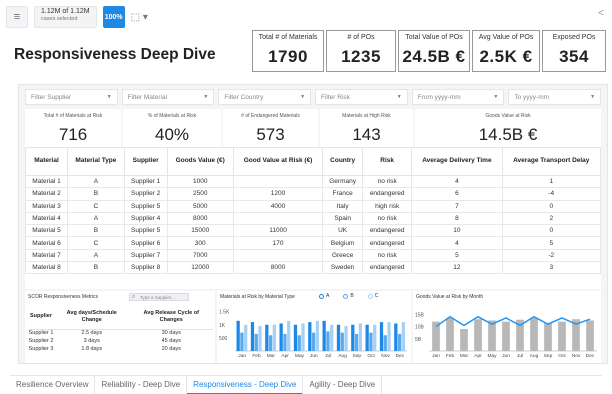 Image resolution: width=612 pixels, height=394 pixels. What do you see at coordinates (278, 161) in the screenshot?
I see `col-value-at-risk: Good Value at Risk (€)` at bounding box center [278, 161].